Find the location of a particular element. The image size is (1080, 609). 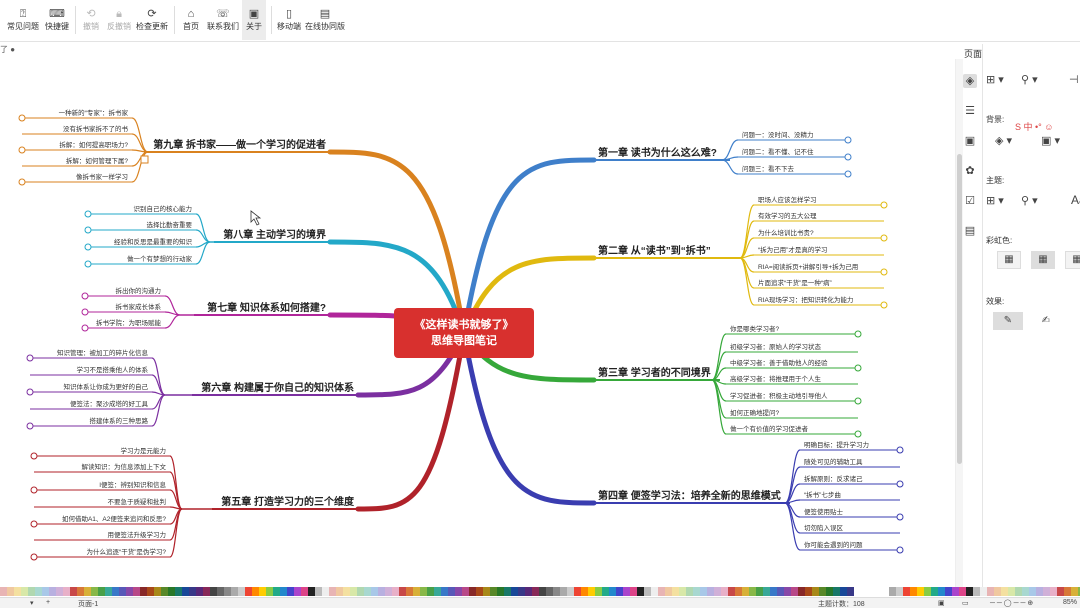

branch-item: 学习力是元能力 is located at coordinates (144, 450).